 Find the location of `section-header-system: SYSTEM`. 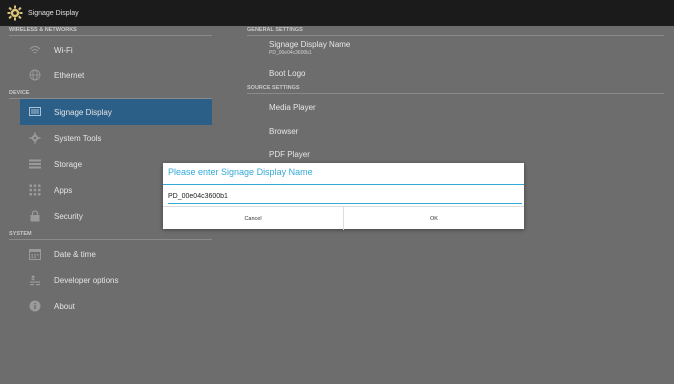

section-header-system: SYSTEM is located at coordinates (110, 235).